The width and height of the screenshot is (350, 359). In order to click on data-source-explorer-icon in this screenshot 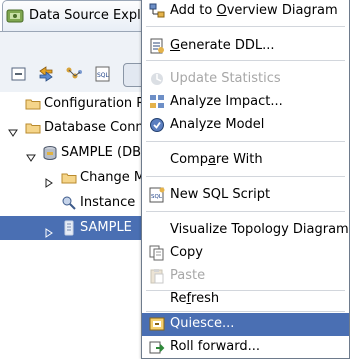, I will do `click(15, 16)`.